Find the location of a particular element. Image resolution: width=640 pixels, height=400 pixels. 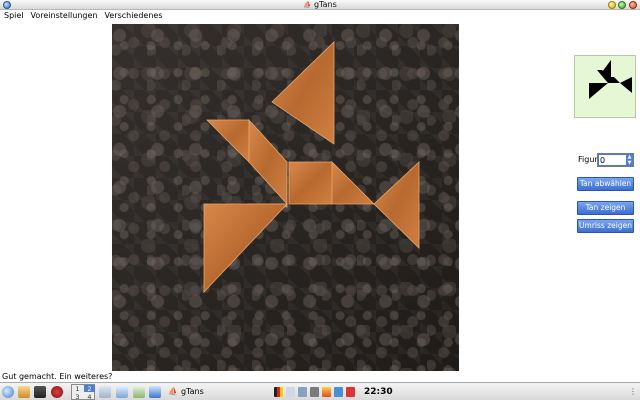

terminal-icon is located at coordinates (40, 392).